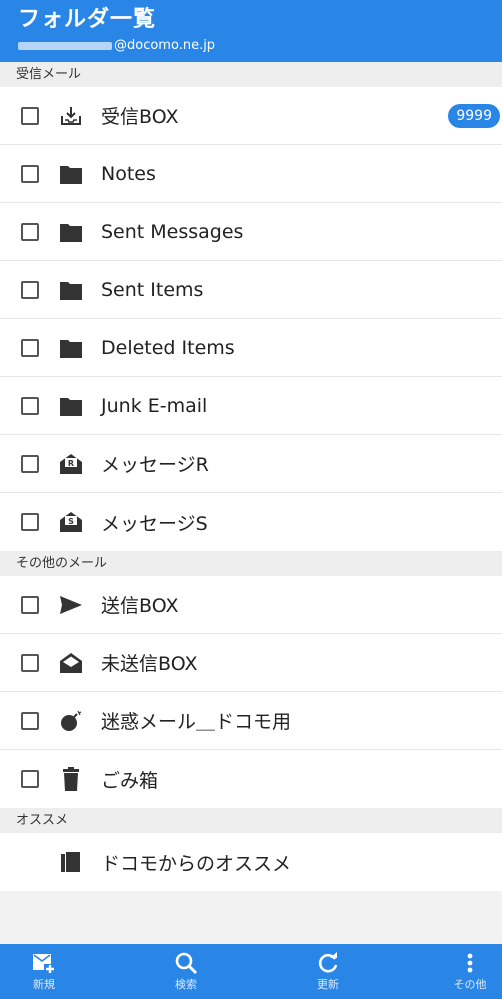 The height and width of the screenshot is (999, 502). Describe the element at coordinates (251, 116) in the screenshot. I see `folder-row-inbox: 受信BOX 9999` at that location.